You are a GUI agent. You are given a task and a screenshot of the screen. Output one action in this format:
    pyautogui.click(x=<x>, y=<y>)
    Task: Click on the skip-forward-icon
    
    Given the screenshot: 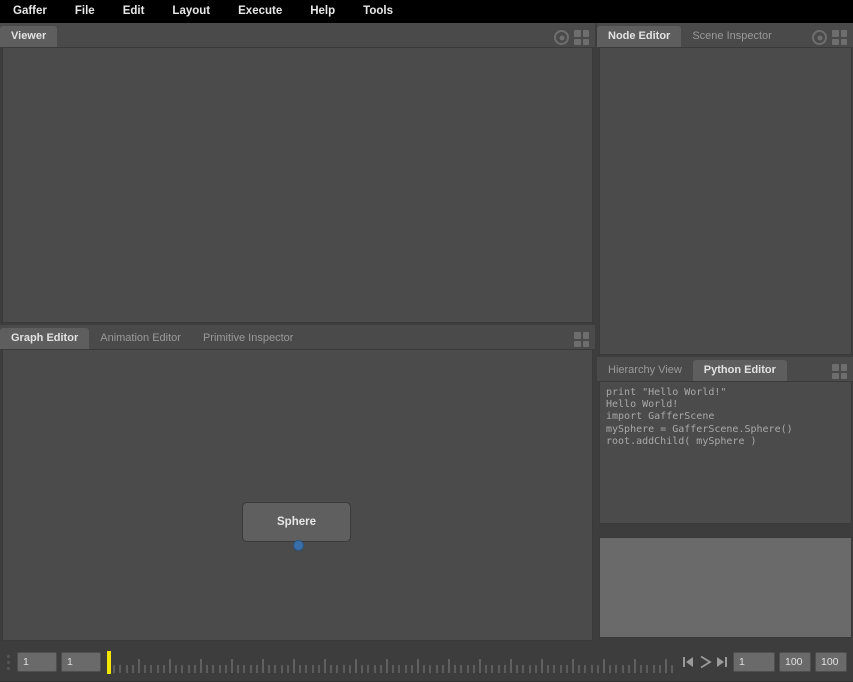 What is the action you would take?
    pyautogui.click(x=722, y=662)
    